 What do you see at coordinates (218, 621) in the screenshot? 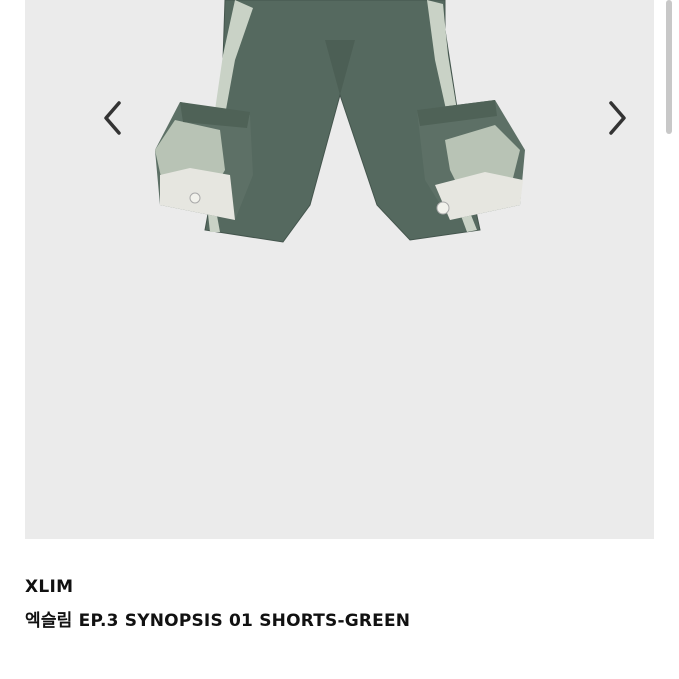
I see `product-title: 엑슬림 EP.3 SYNOPSIS 01 SHORTS-GREEN` at bounding box center [218, 621].